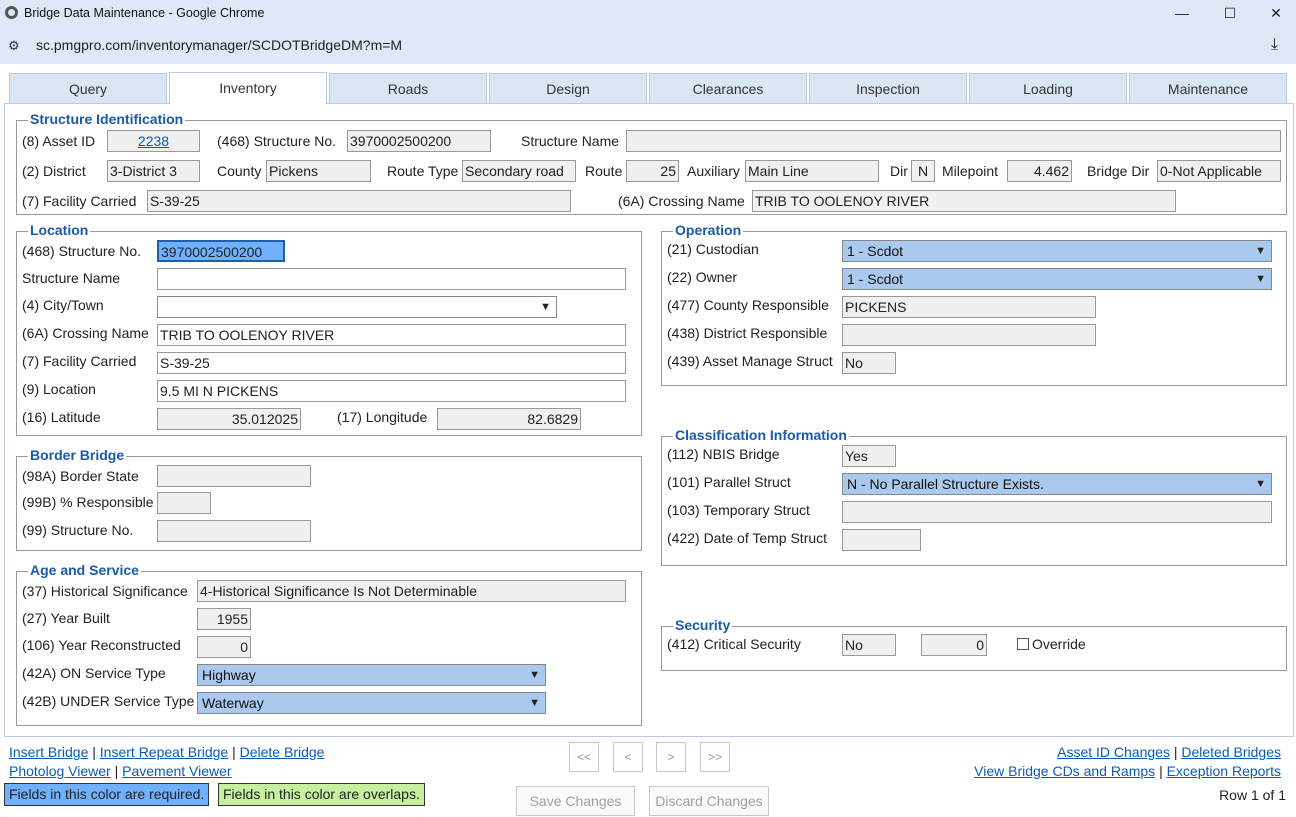 Image resolution: width=1296 pixels, height=817 pixels. Describe the element at coordinates (234, 531) in the screenshot. I see `border-structure-no-field` at that location.